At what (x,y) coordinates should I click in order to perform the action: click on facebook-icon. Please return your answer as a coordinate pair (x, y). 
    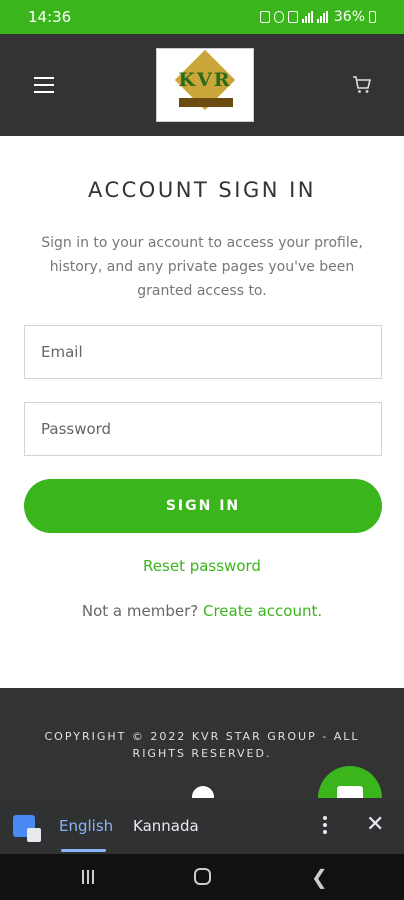
    Looking at the image, I should click on (203, 792).